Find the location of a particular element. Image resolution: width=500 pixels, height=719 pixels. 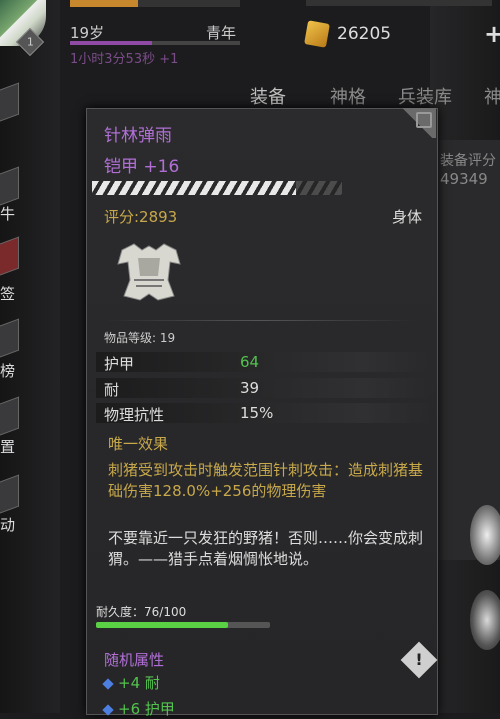

stat-name: 耐 is located at coordinates (112, 390).